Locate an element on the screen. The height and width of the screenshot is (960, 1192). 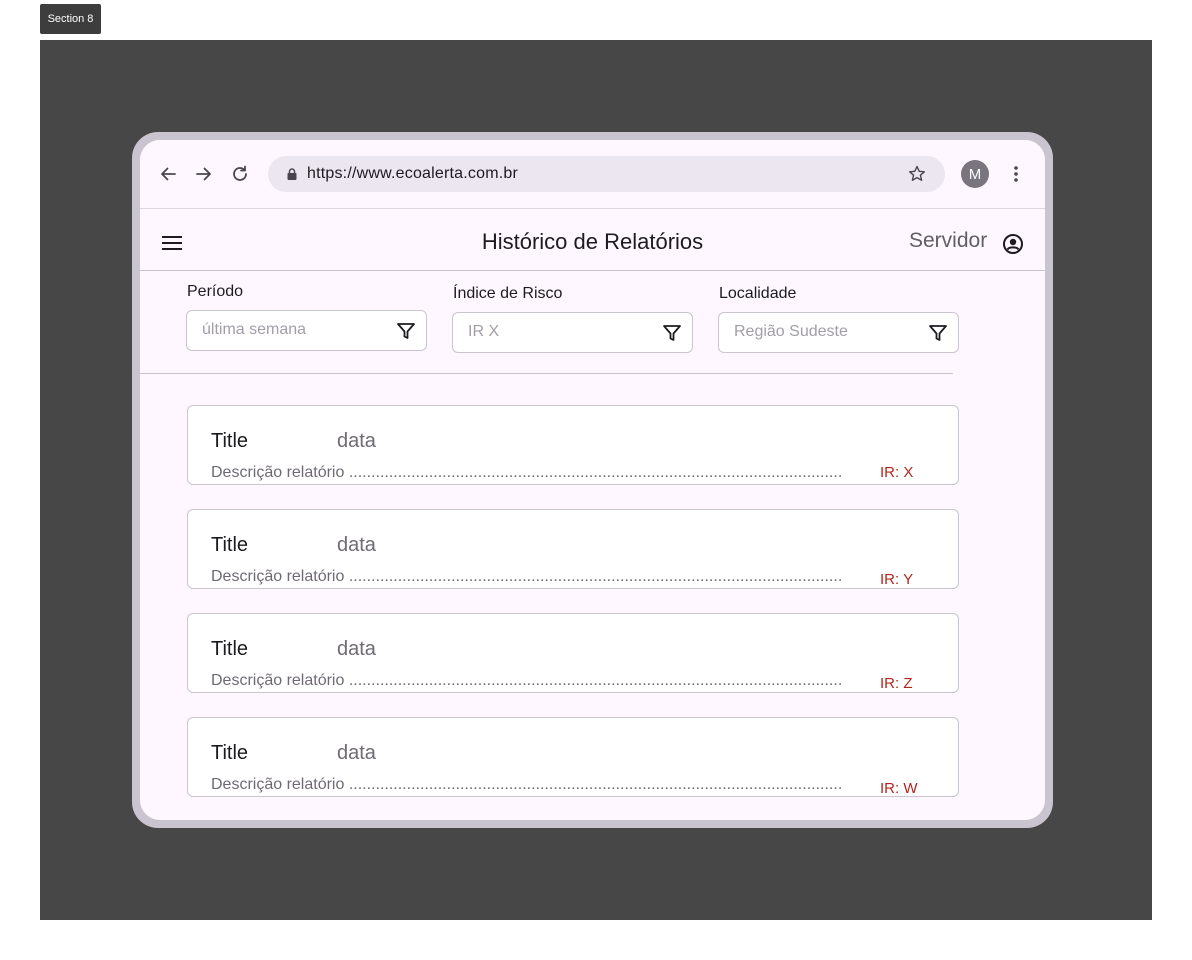
report-risk-index: IR: Z is located at coordinates (896, 683).